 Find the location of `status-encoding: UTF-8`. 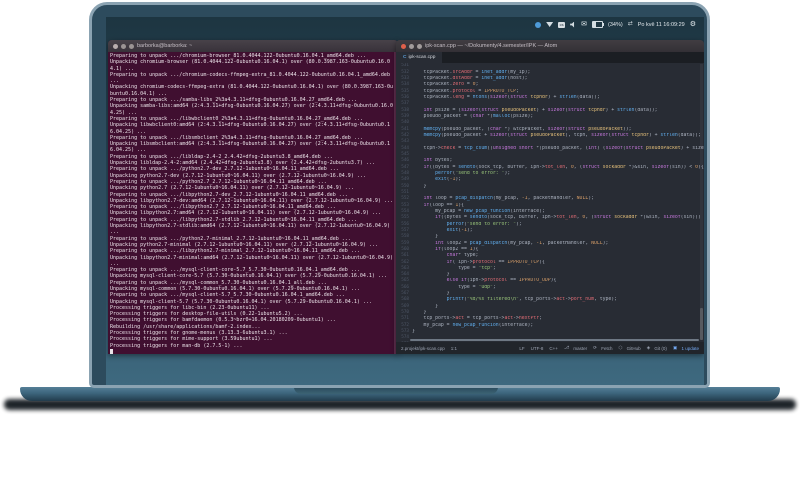

status-encoding: UTF-8 is located at coordinates (537, 348).